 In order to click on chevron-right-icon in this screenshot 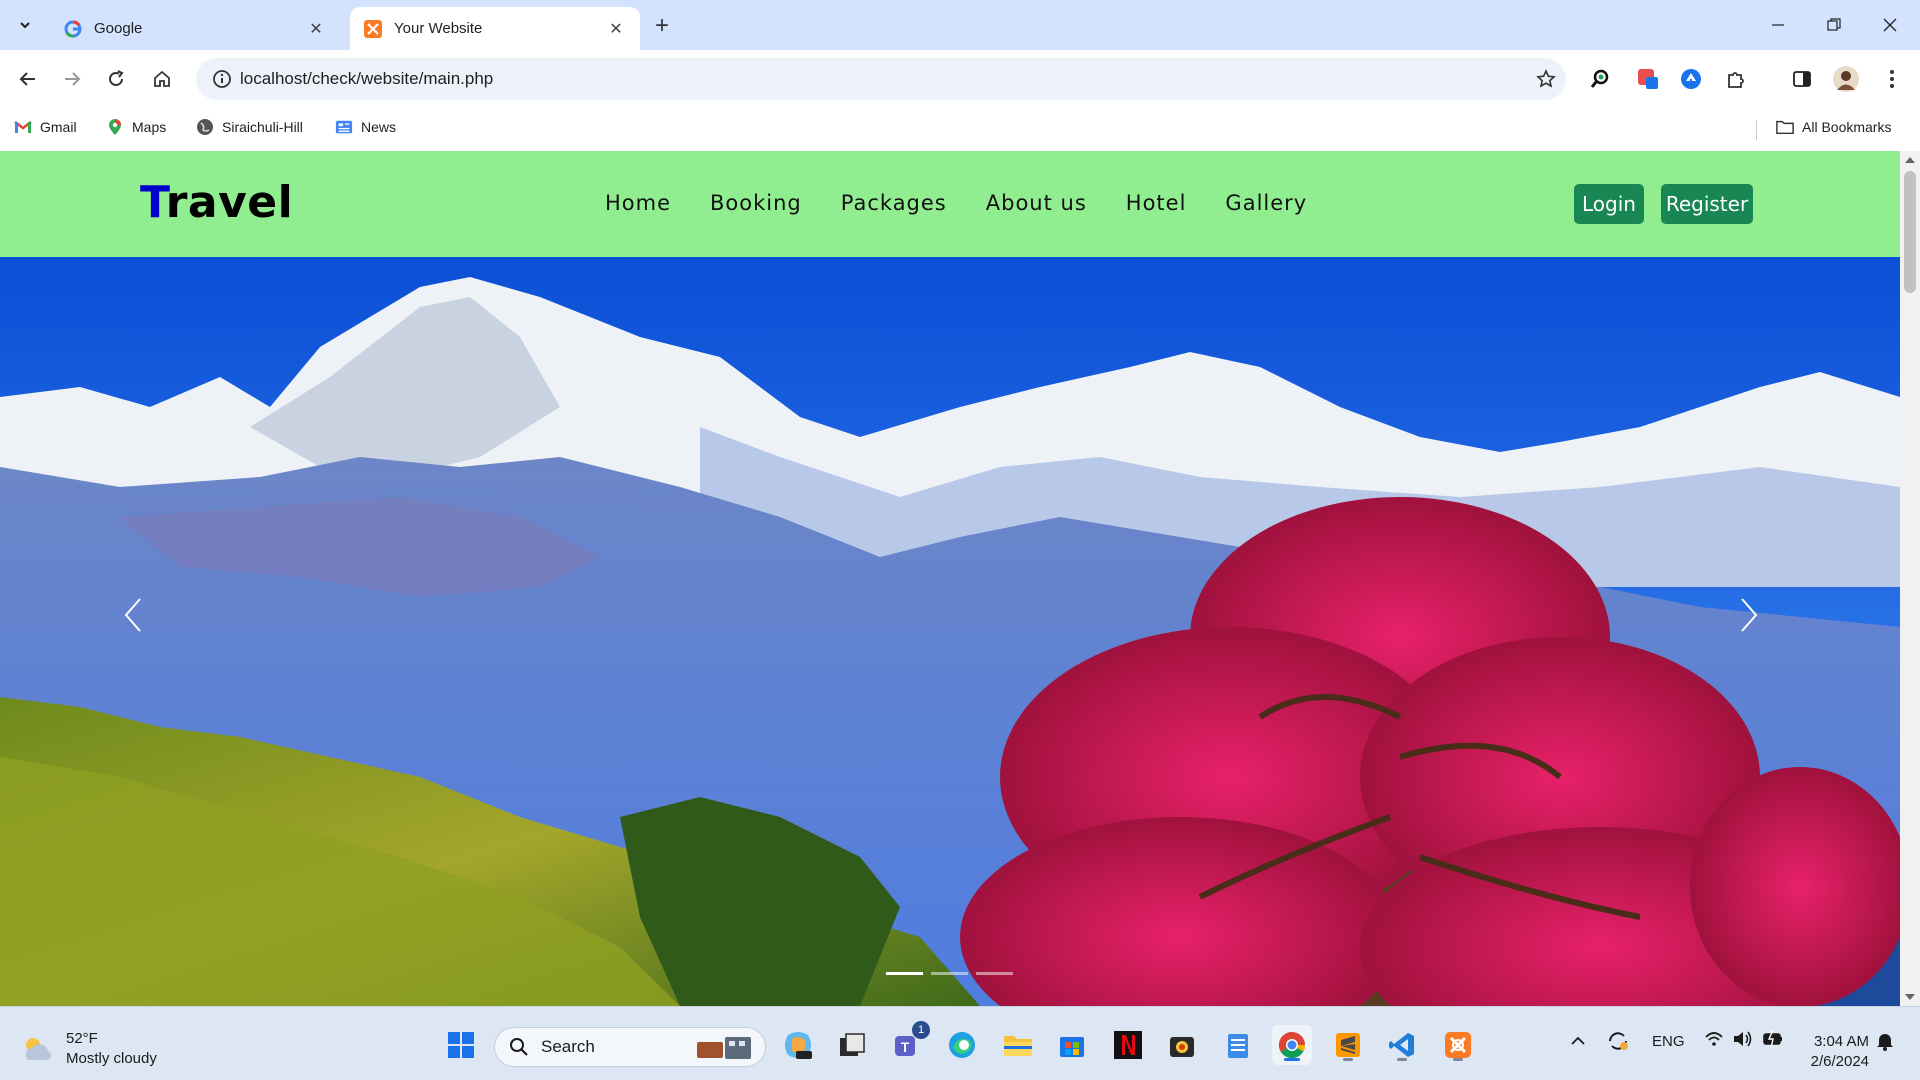, I will do `click(1749, 615)`.